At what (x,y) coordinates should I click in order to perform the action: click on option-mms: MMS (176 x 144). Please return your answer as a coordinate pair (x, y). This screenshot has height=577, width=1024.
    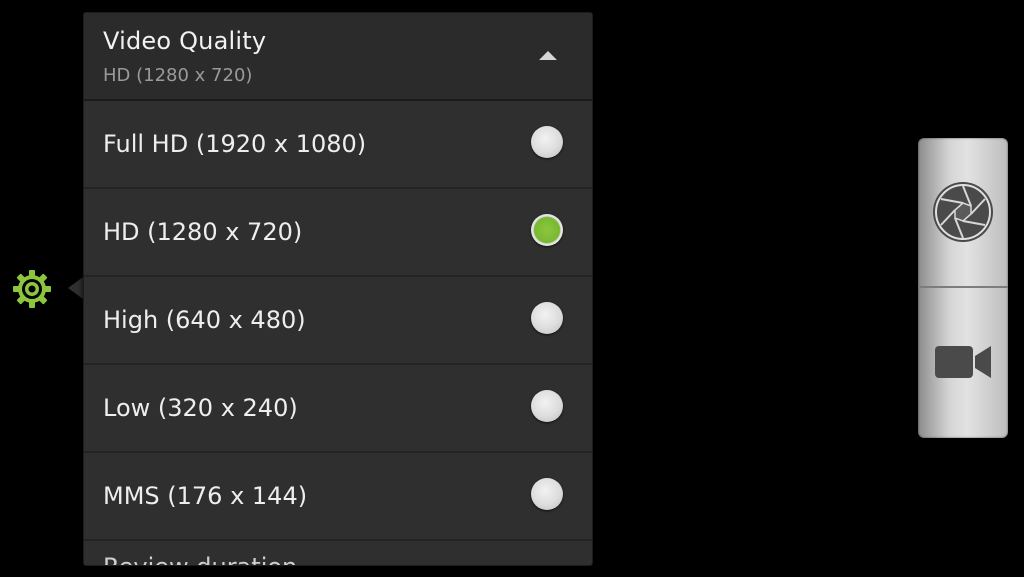
    Looking at the image, I should click on (338, 497).